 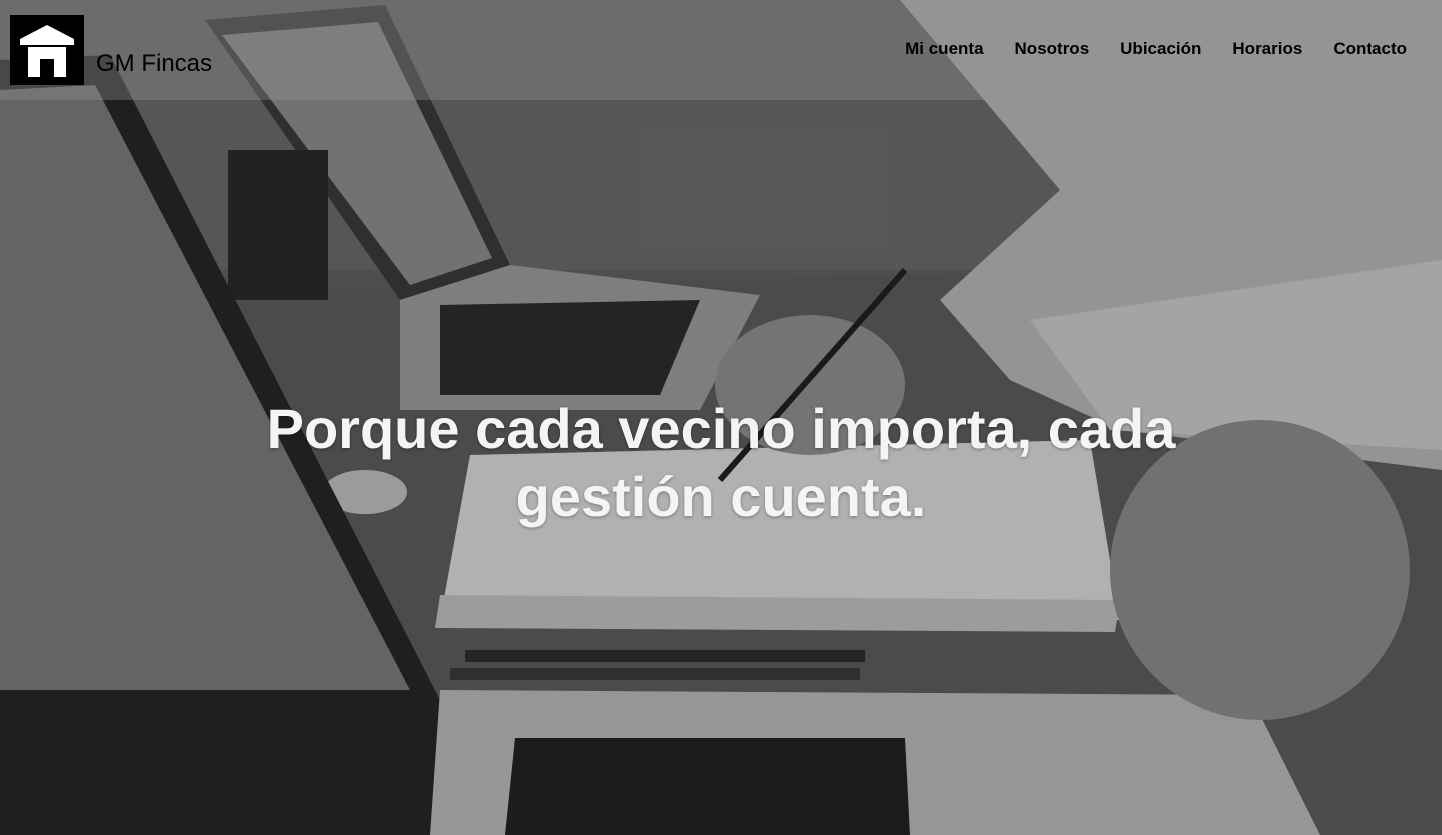 I want to click on nav-item-ubicacion: Ubicación, so click(x=1160, y=49).